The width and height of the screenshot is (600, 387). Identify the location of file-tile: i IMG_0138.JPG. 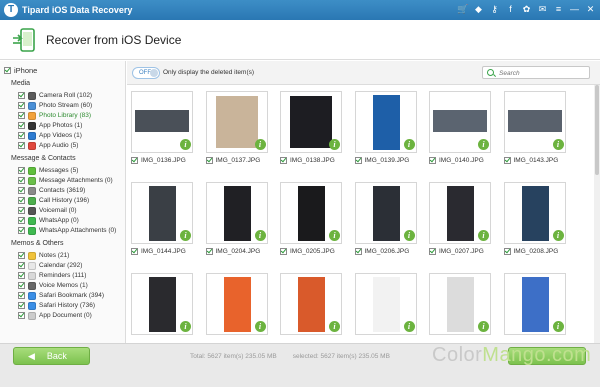
(311, 133).